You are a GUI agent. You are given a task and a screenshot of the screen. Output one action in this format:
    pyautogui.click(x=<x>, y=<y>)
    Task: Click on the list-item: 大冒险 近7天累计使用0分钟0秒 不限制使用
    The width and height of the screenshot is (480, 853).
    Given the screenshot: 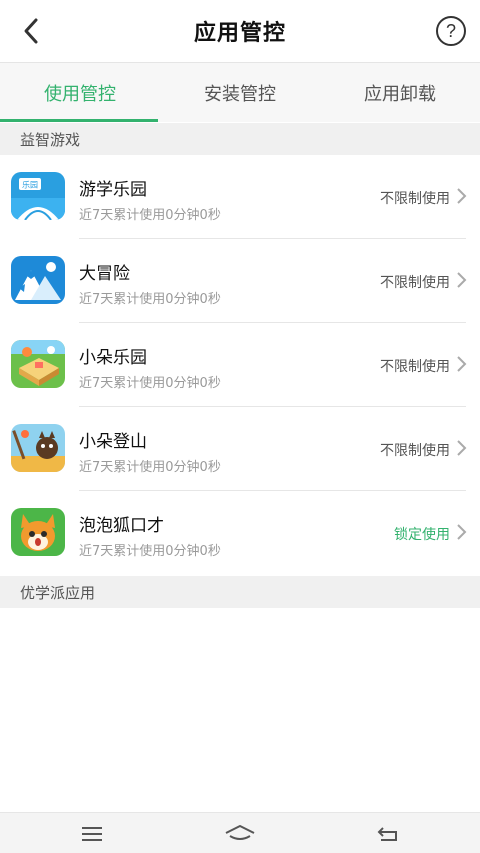 What is the action you would take?
    pyautogui.click(x=240, y=281)
    